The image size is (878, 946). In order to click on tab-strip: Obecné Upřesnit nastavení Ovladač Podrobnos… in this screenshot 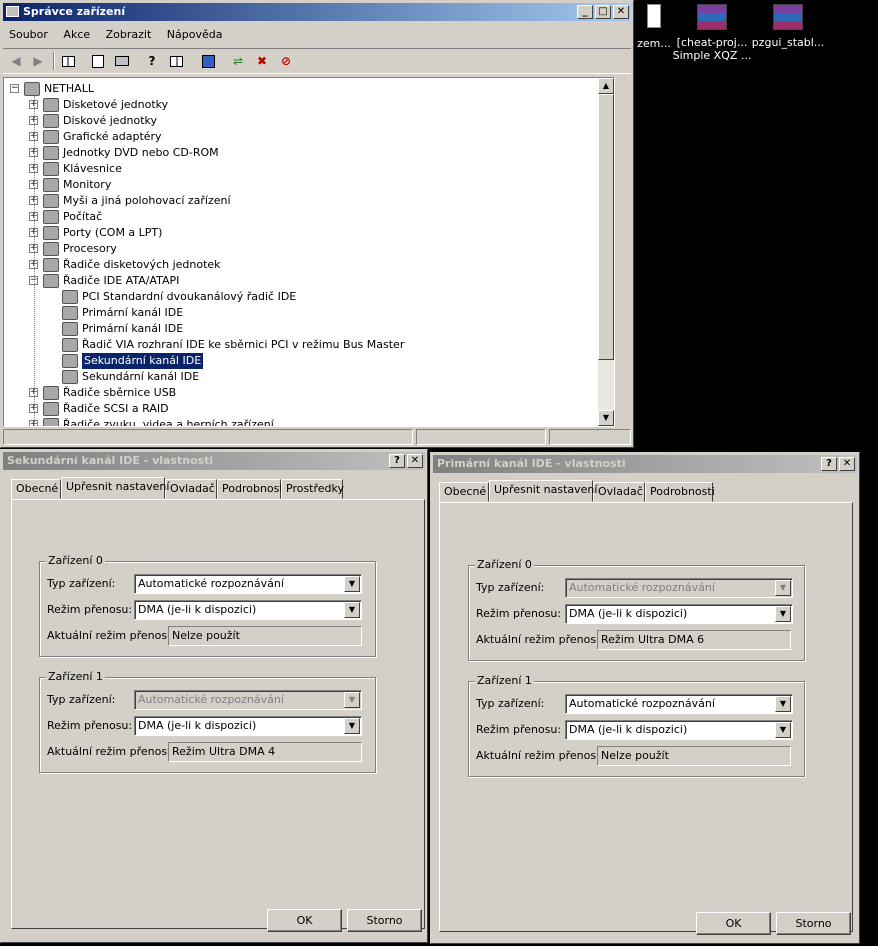, I will do `click(218, 488)`.